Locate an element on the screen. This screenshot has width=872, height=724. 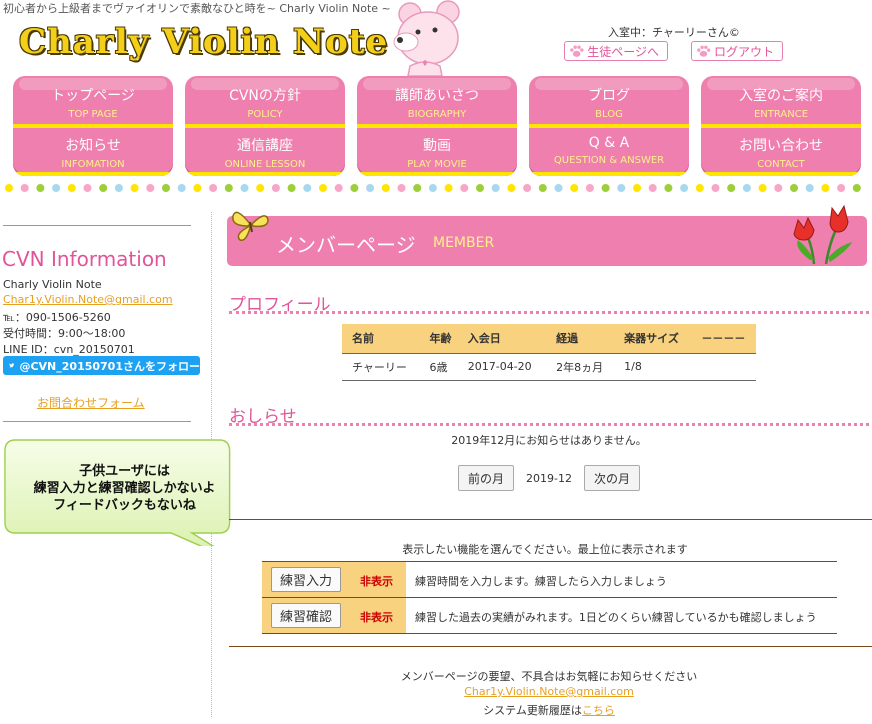
column-header: 経過 is located at coordinates (580, 338).